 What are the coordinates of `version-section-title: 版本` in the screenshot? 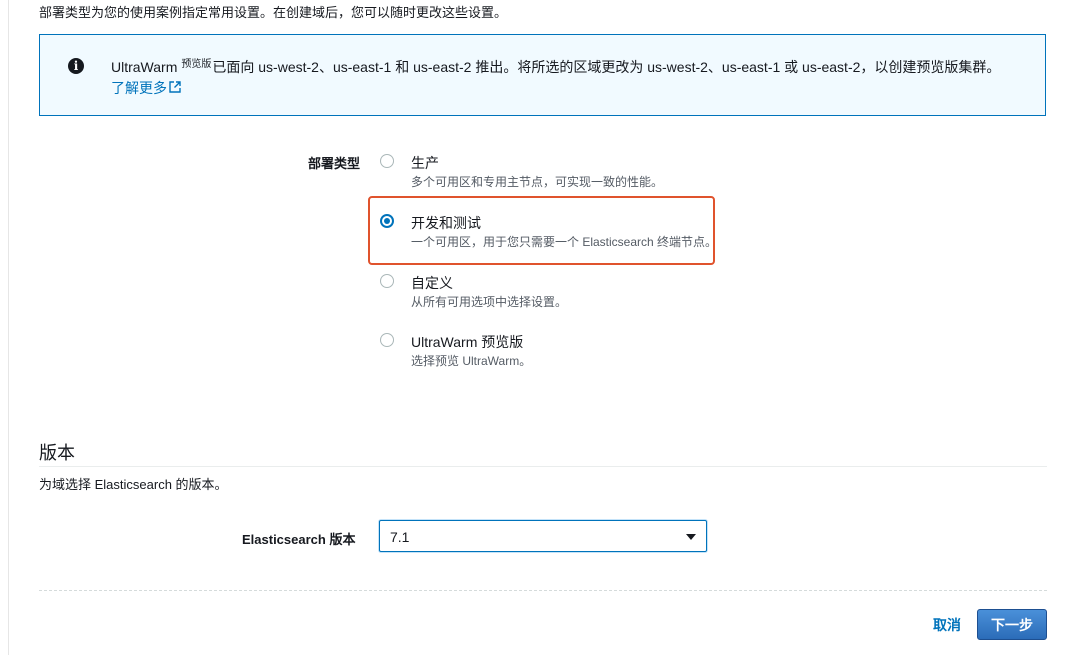 It's located at (57, 453).